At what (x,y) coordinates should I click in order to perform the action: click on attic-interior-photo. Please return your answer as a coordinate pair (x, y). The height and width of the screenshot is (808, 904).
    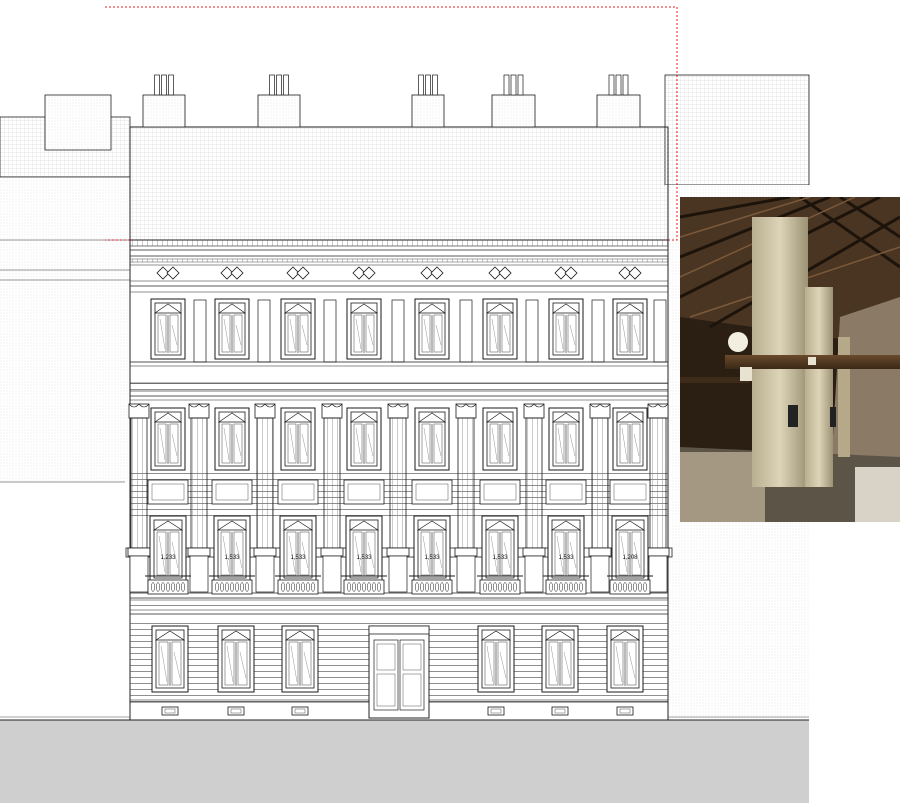
    Looking at the image, I should click on (790, 359).